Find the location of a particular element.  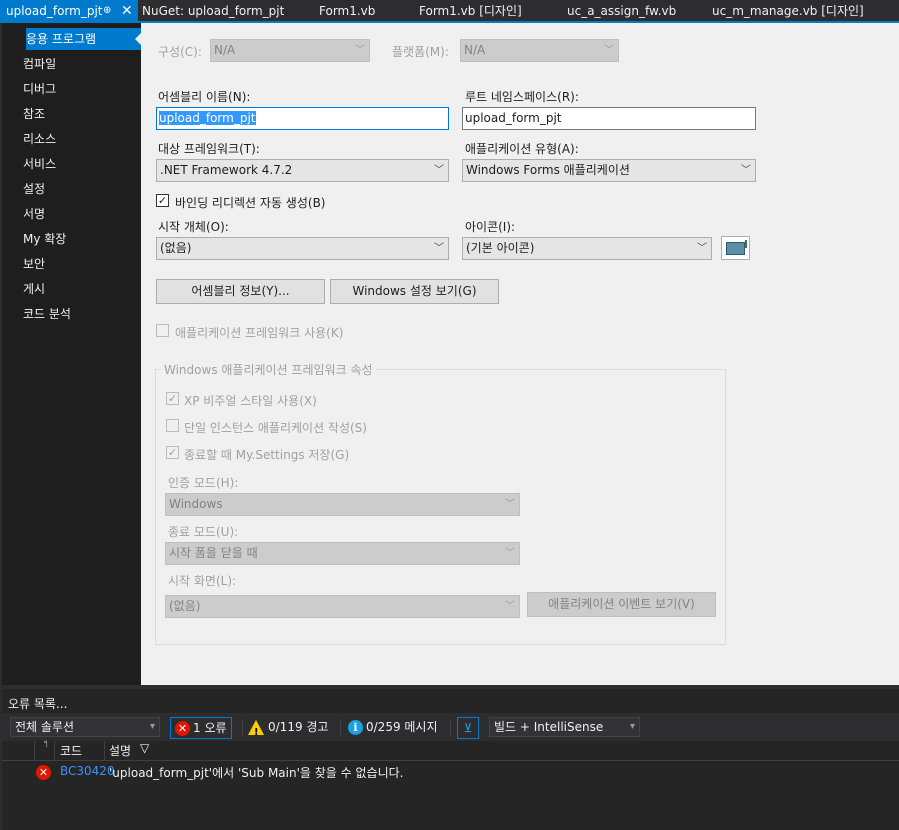

nav-item-security: 보안 is located at coordinates (71, 264).